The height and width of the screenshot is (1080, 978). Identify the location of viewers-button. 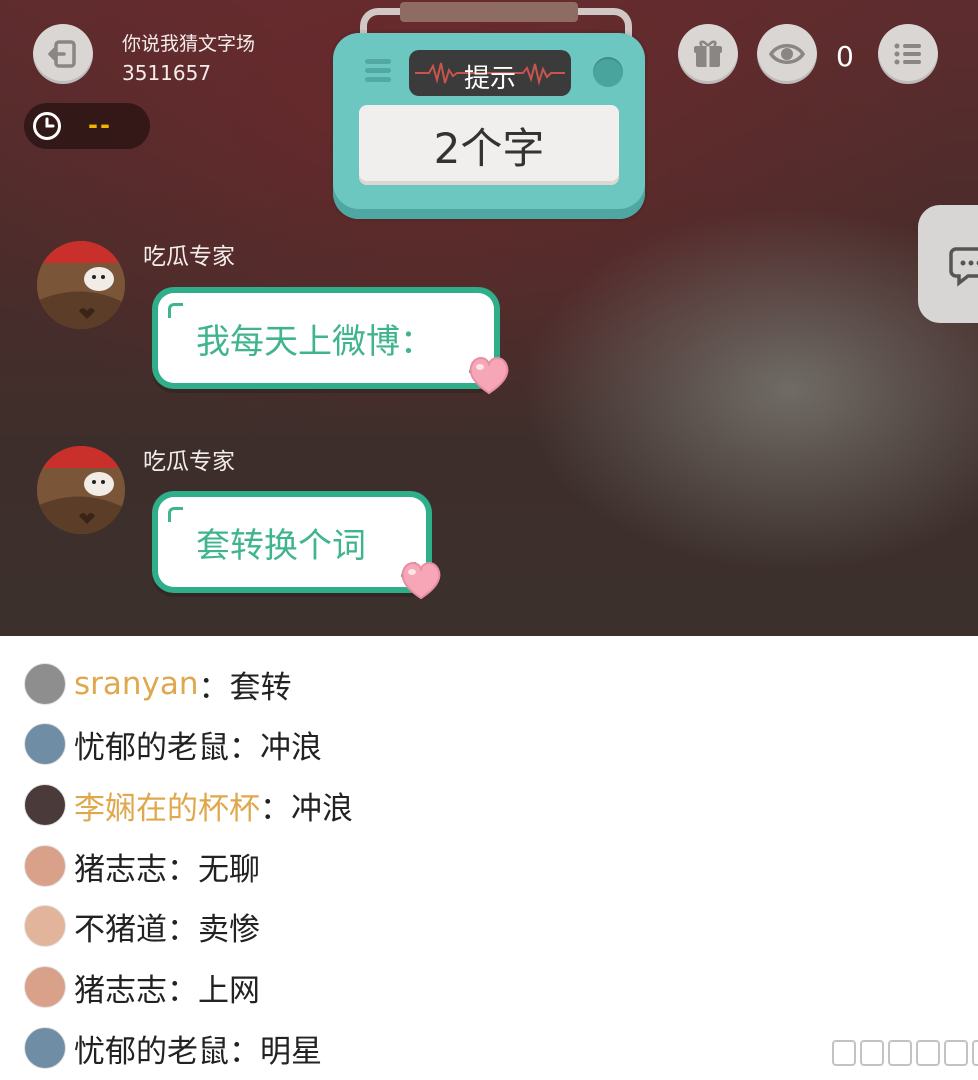
(787, 54).